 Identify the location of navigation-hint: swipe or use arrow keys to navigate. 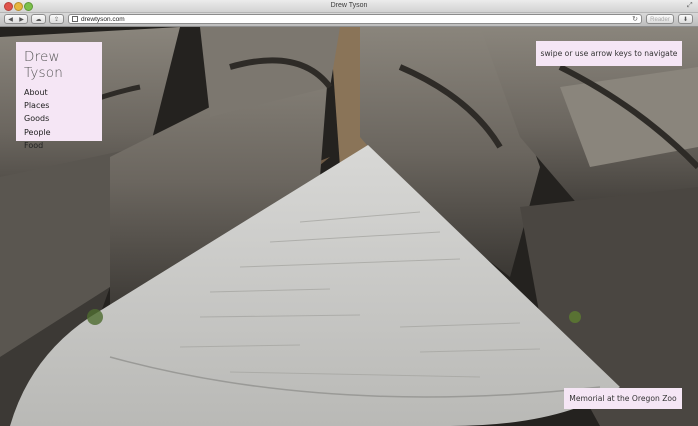
(609, 53).